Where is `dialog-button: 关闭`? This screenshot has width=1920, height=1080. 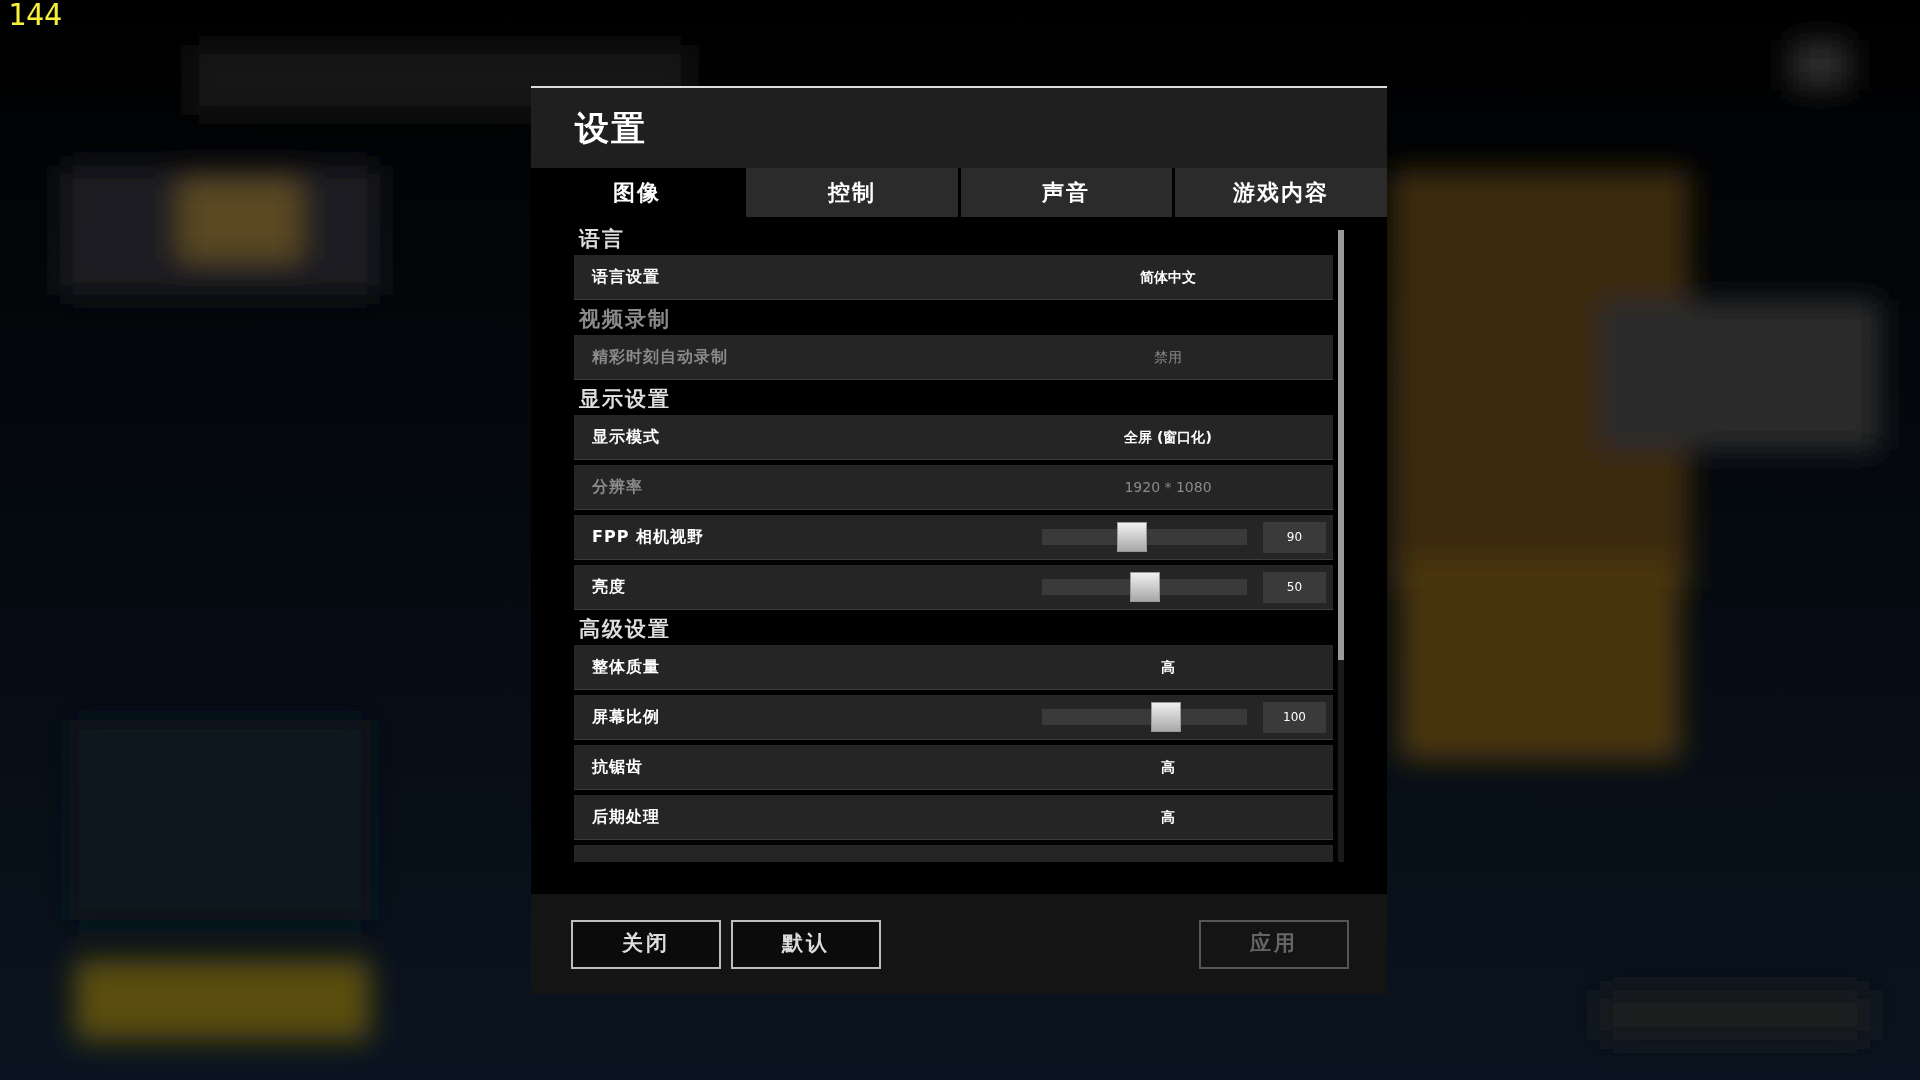 dialog-button: 关闭 is located at coordinates (646, 944).